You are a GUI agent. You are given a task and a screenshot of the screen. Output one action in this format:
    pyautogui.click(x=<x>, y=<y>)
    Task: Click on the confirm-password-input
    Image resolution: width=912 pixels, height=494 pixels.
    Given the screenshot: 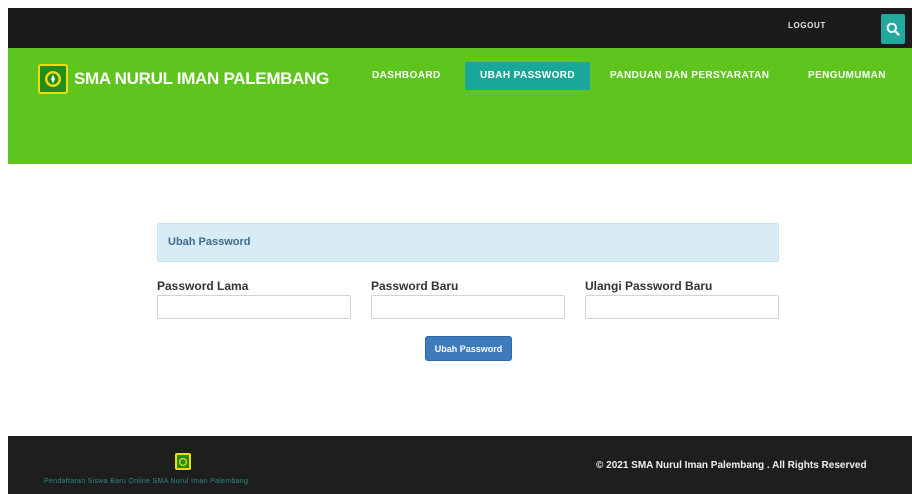 What is the action you would take?
    pyautogui.click(x=682, y=307)
    